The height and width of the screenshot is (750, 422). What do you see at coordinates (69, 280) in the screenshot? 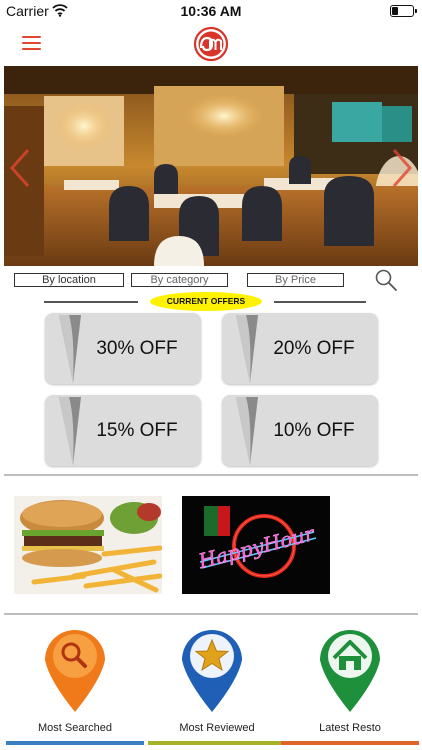
I see `filter-by-location-button: By location` at bounding box center [69, 280].